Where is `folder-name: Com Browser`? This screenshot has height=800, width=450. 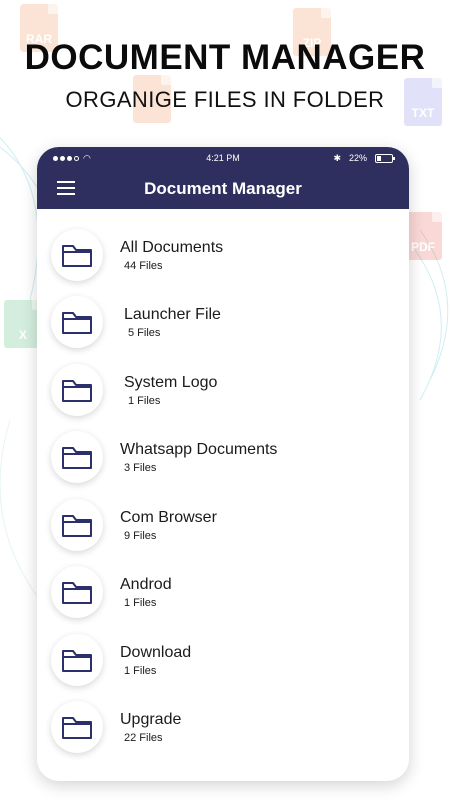 folder-name: Com Browser is located at coordinates (168, 517).